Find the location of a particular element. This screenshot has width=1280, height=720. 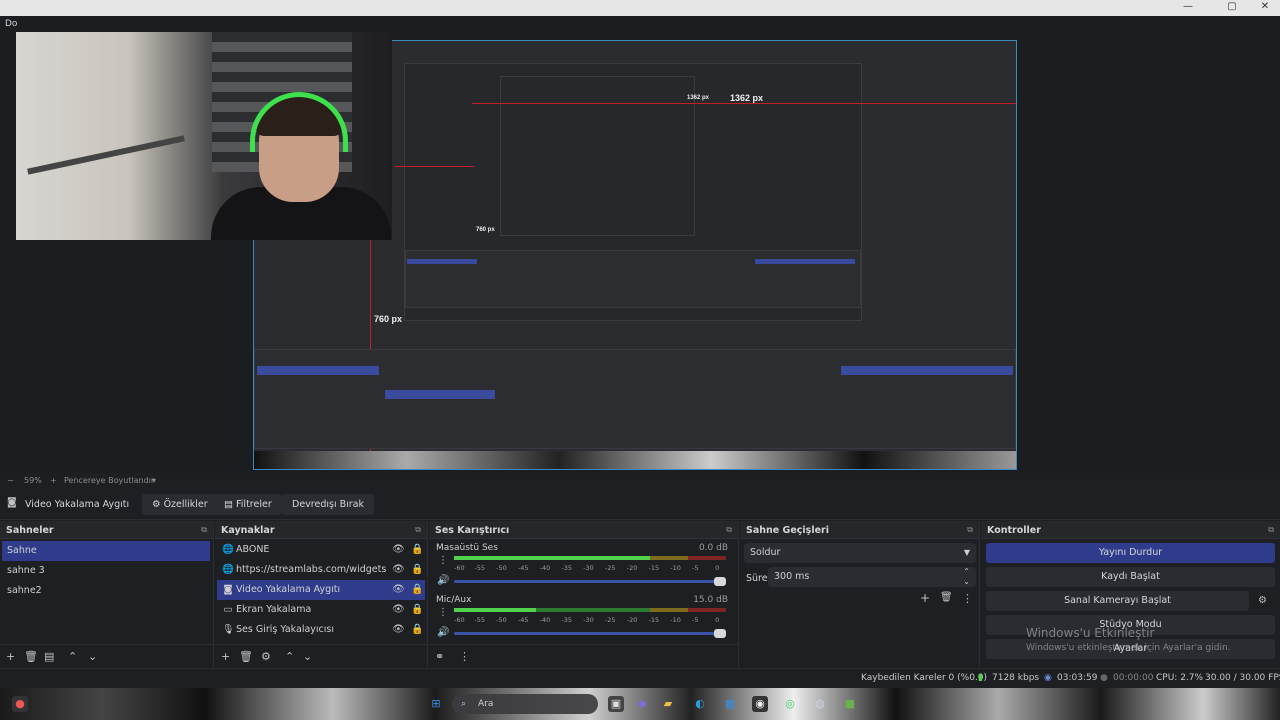

zoom-out-button: − is located at coordinates (10, 480).